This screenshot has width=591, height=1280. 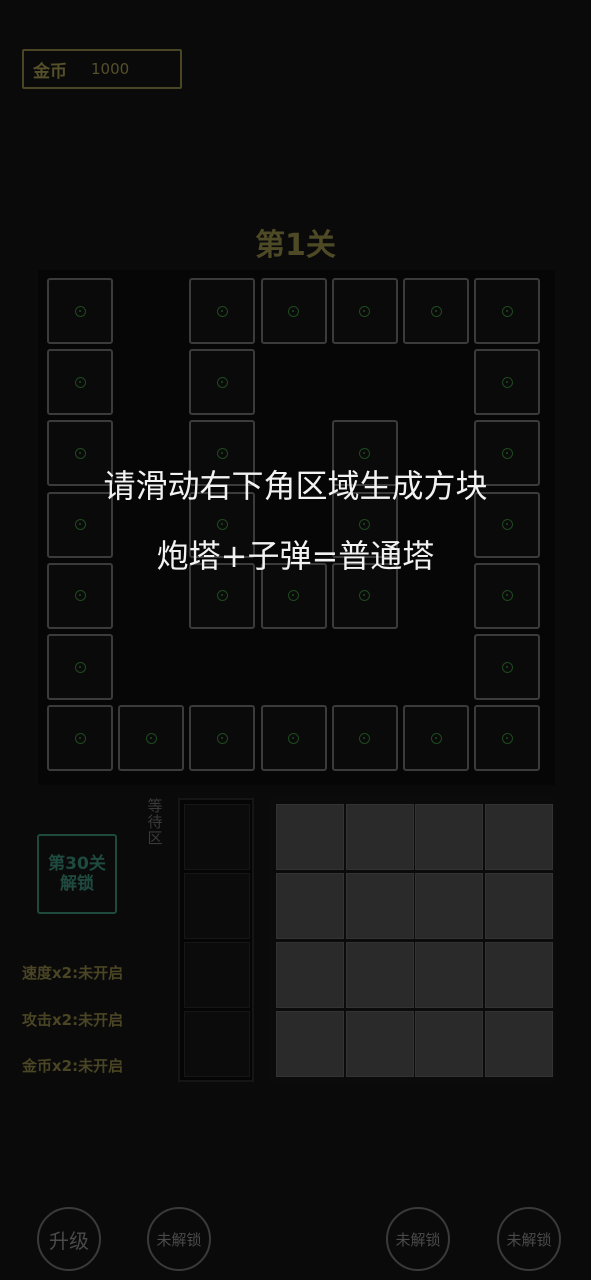 What do you see at coordinates (110, 69) in the screenshot?
I see `coin-value: 1000` at bounding box center [110, 69].